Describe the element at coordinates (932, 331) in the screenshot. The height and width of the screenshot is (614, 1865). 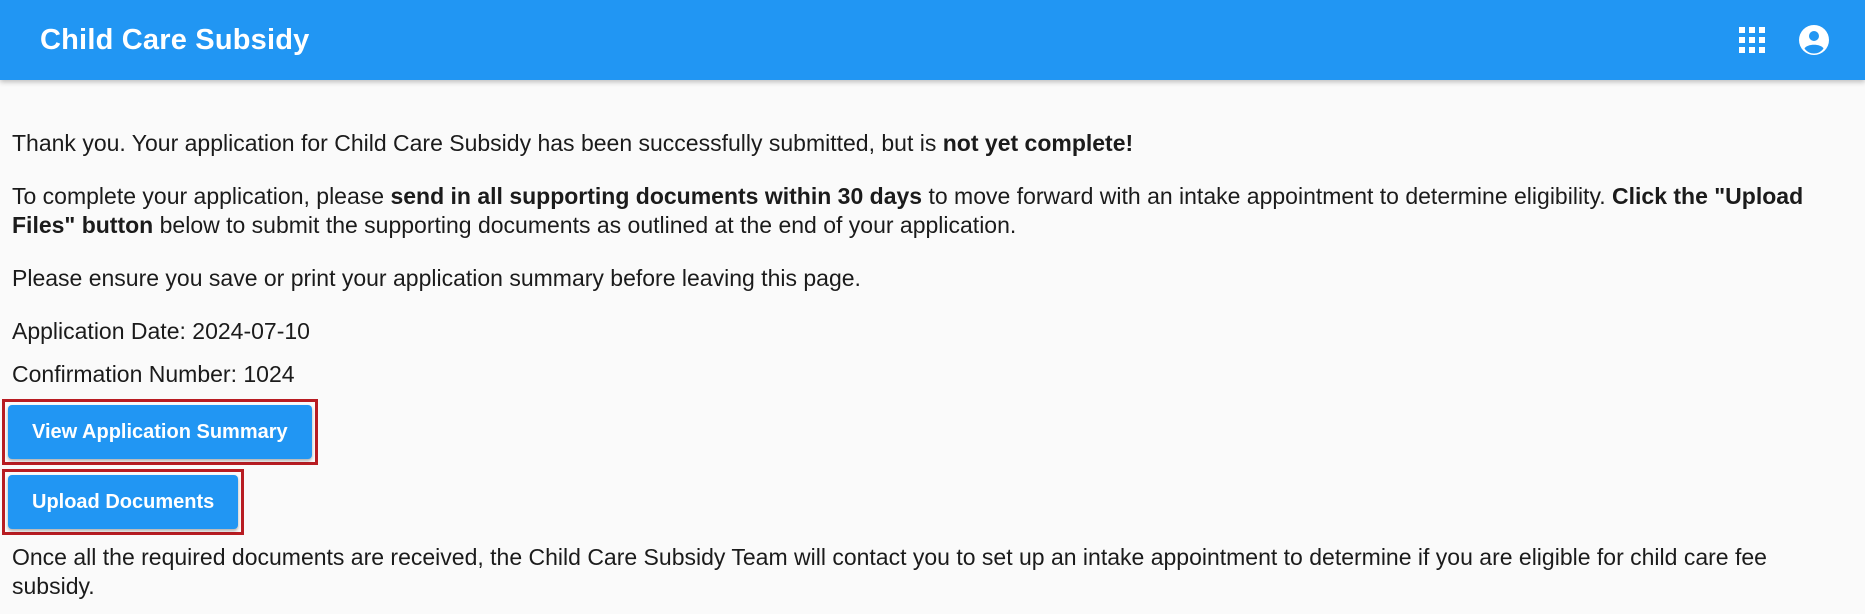
I see `application-date: Application Date: 2024-07-10` at that location.